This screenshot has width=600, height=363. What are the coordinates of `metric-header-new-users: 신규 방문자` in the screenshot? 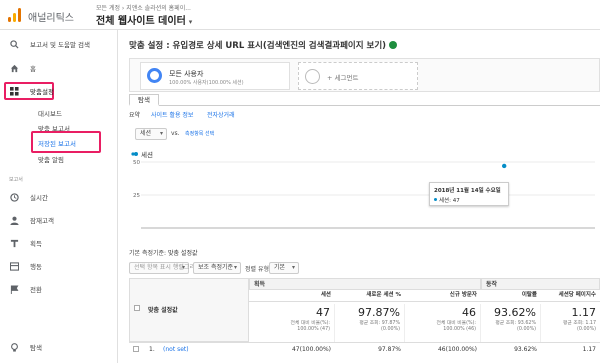 It's located at (443, 296).